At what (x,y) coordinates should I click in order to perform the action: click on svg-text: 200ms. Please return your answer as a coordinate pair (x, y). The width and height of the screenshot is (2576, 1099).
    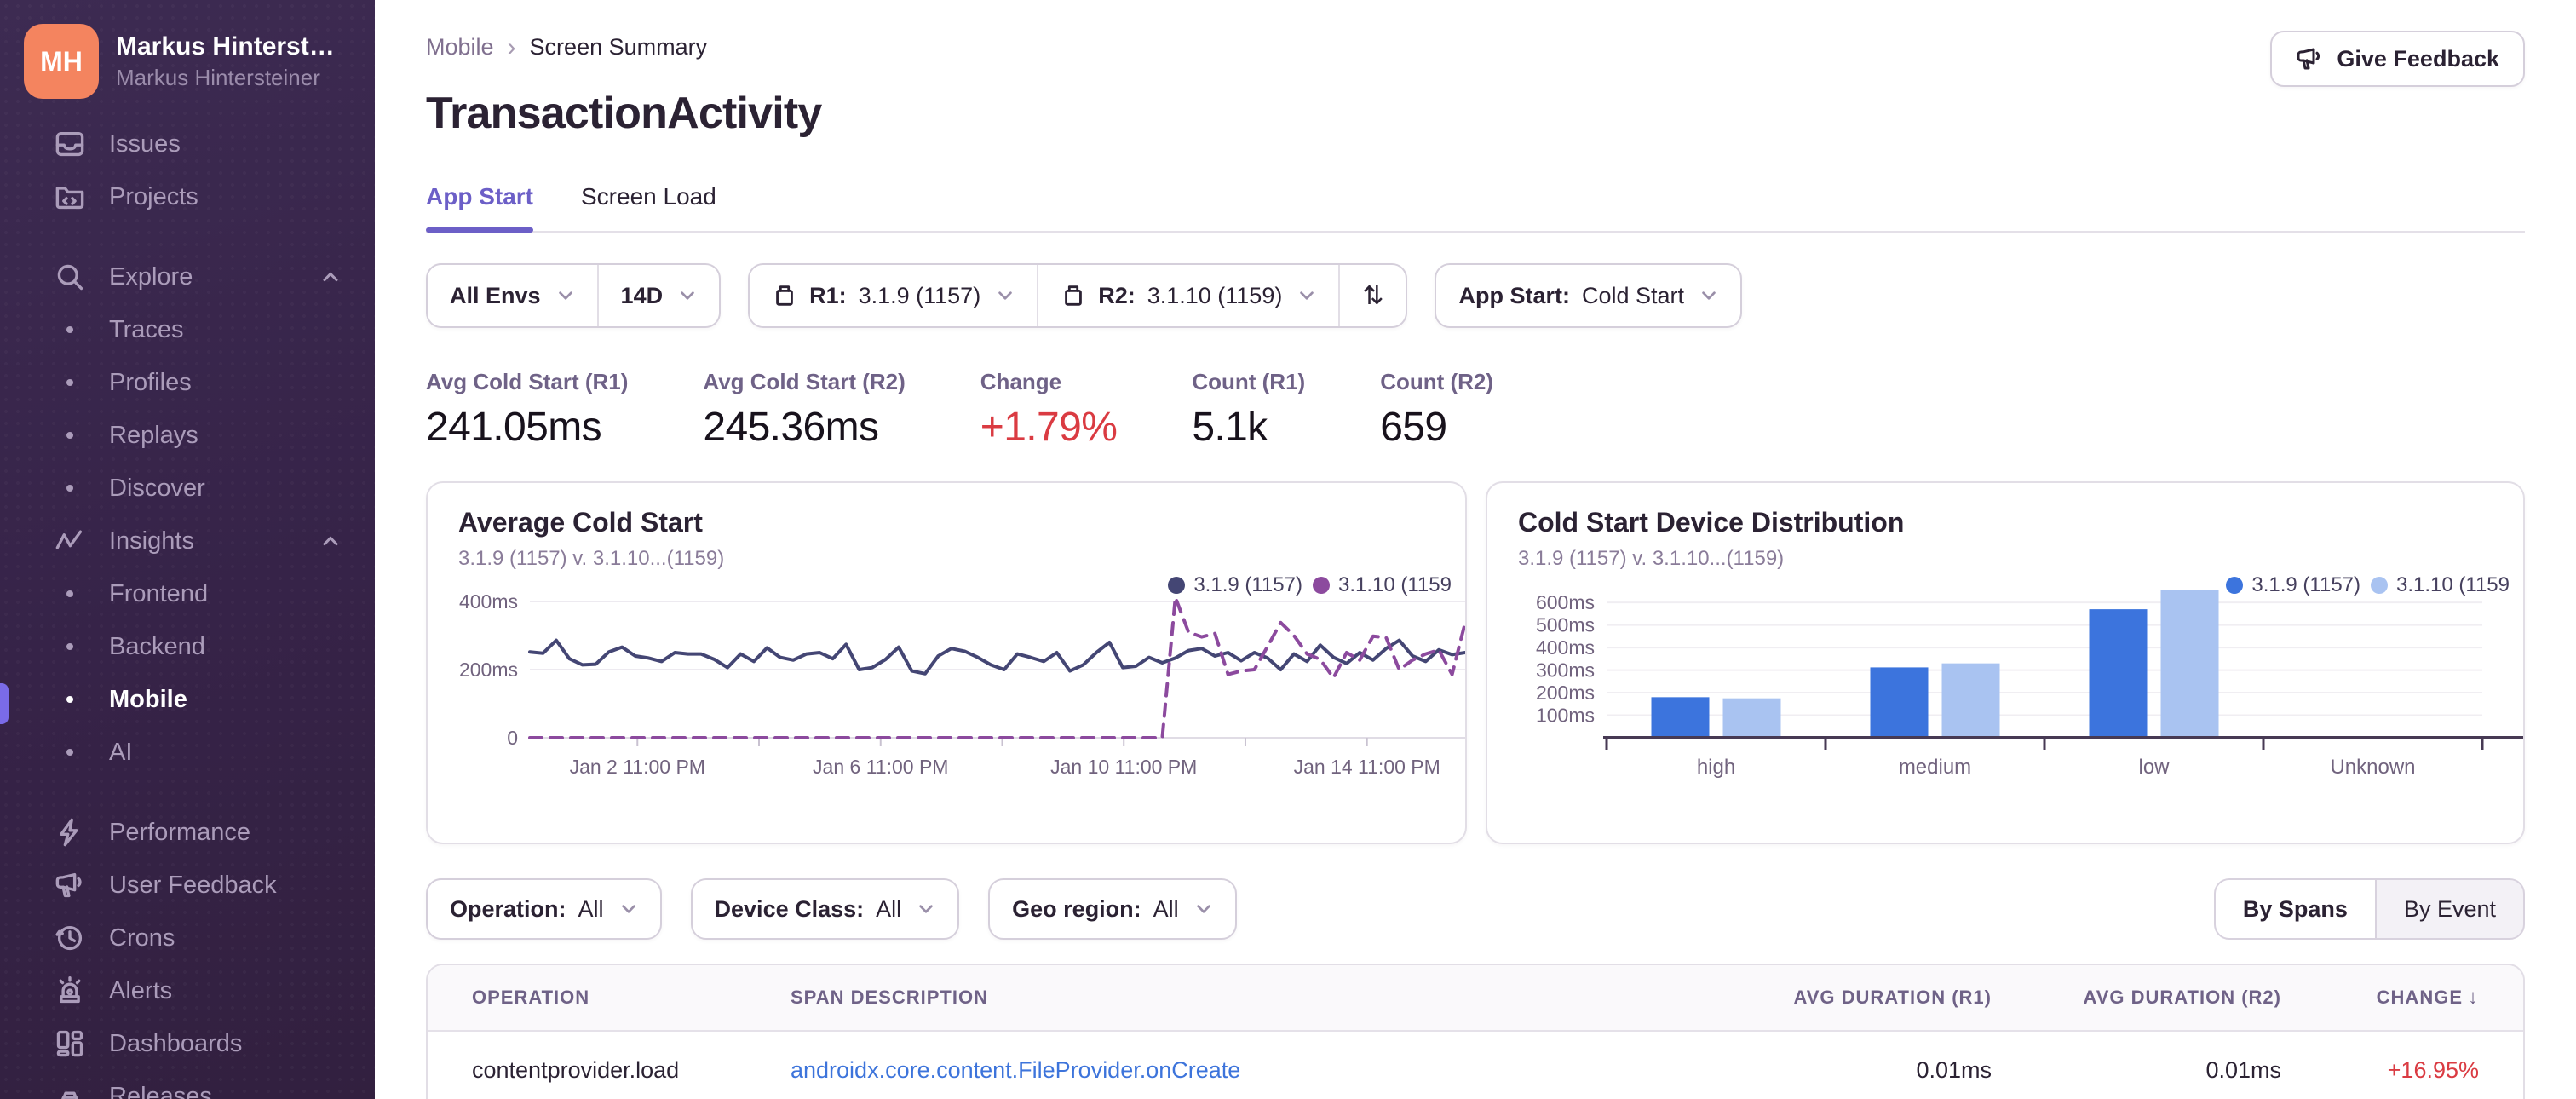
    Looking at the image, I should click on (1565, 693).